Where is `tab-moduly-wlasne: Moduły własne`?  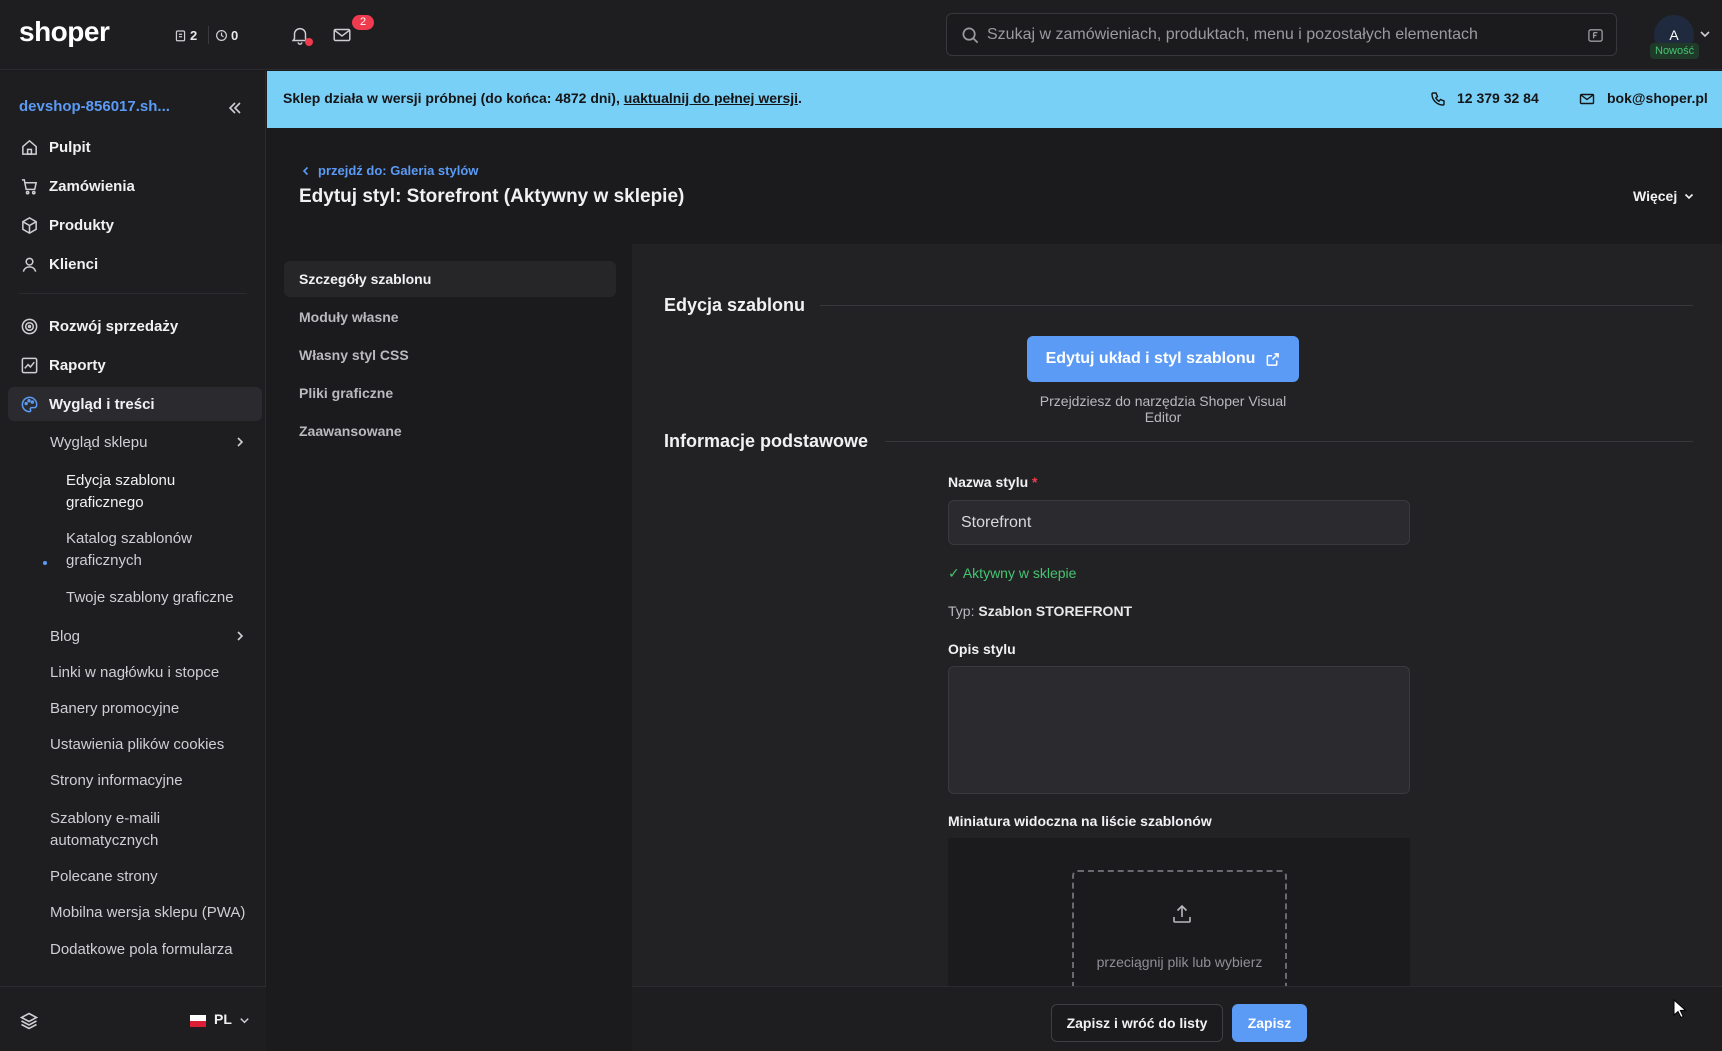 tab-moduly-wlasne: Moduły własne is located at coordinates (450, 317).